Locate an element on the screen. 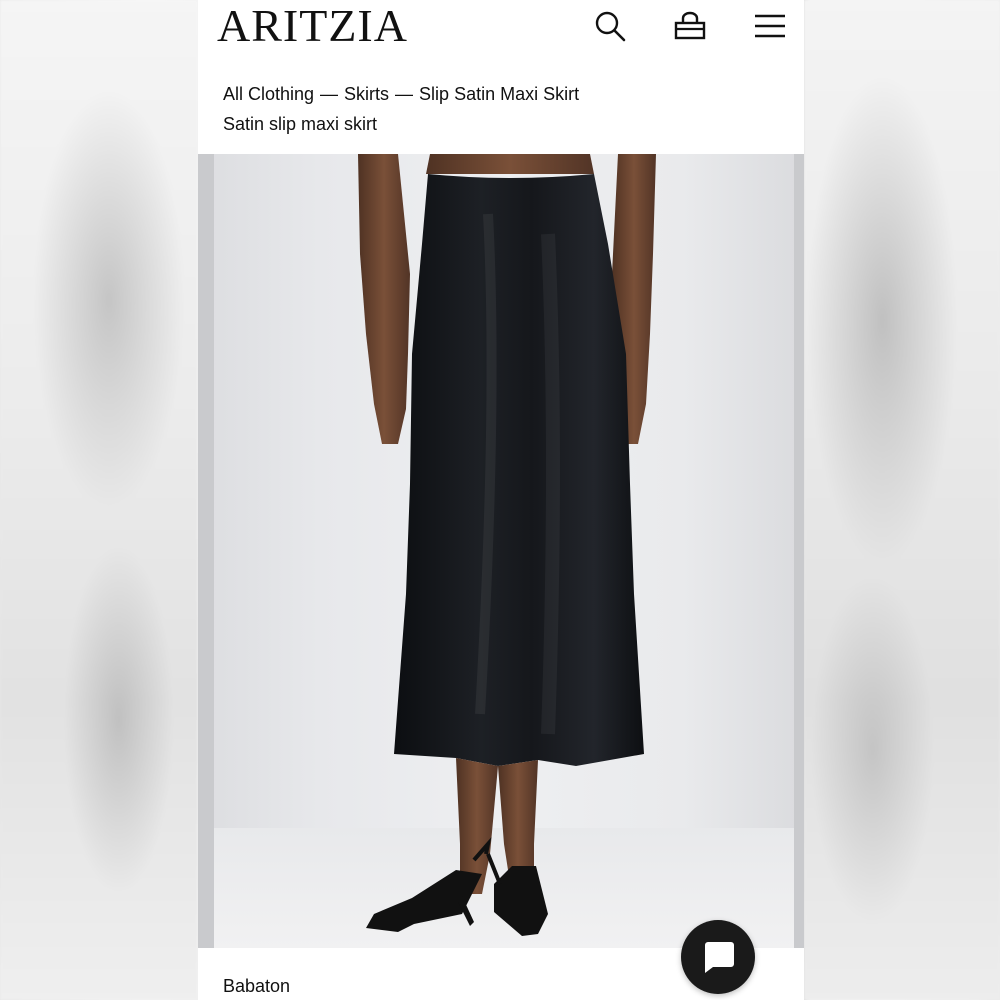 Image resolution: width=1000 pixels, height=1000 pixels. brand-logo: ARITZIA is located at coordinates (312, 26).